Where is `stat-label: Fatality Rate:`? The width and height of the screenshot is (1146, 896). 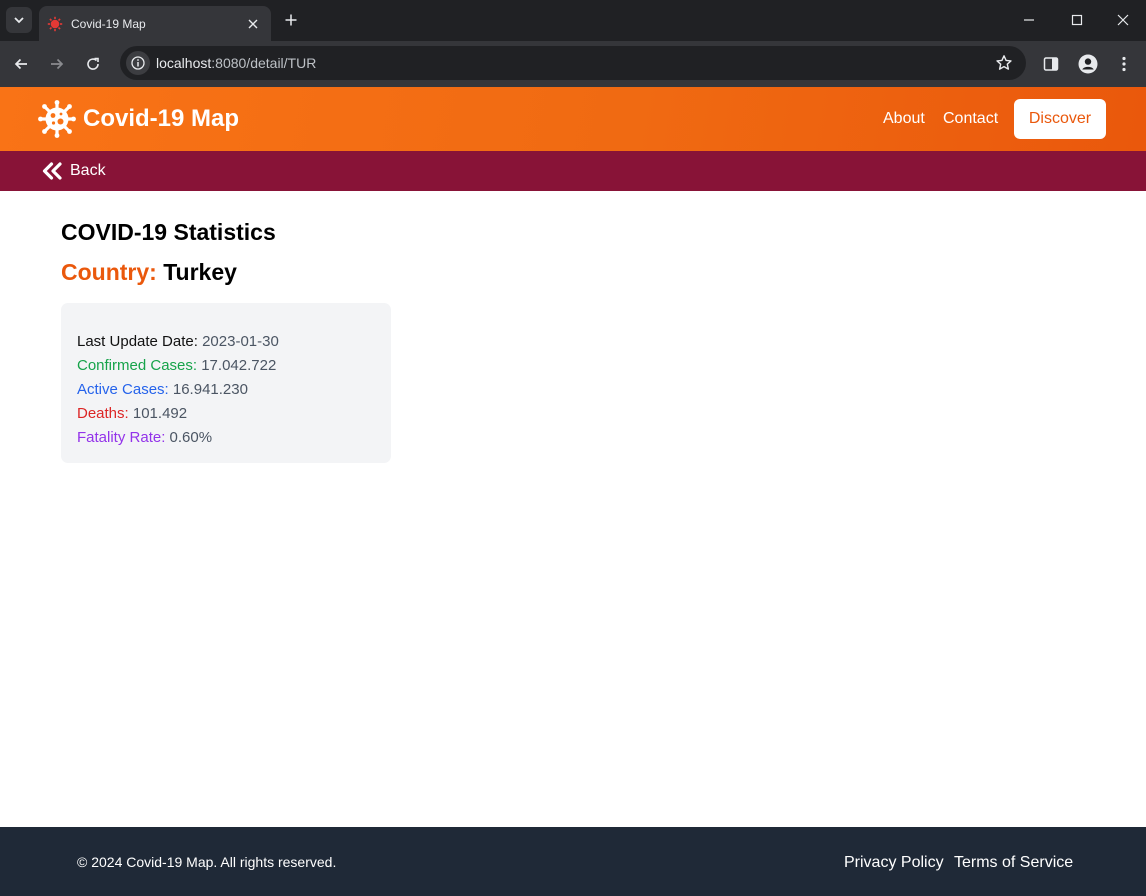 stat-label: Fatality Rate: is located at coordinates (121, 437).